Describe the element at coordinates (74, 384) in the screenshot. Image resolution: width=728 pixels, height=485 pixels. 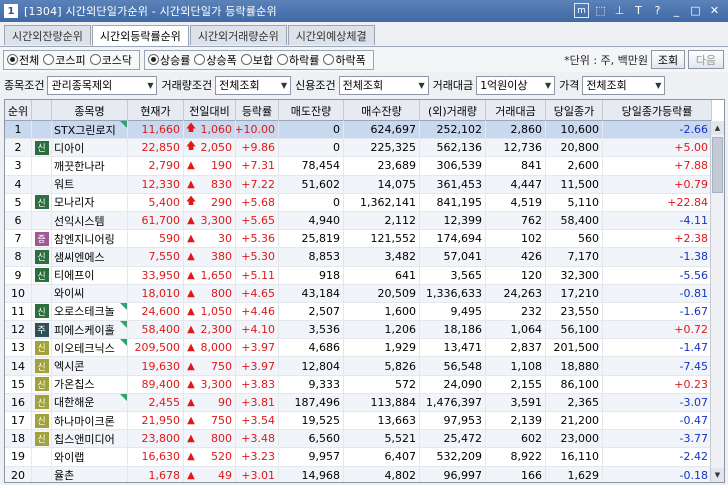
I see `stock-name: 가온칩스` at that location.